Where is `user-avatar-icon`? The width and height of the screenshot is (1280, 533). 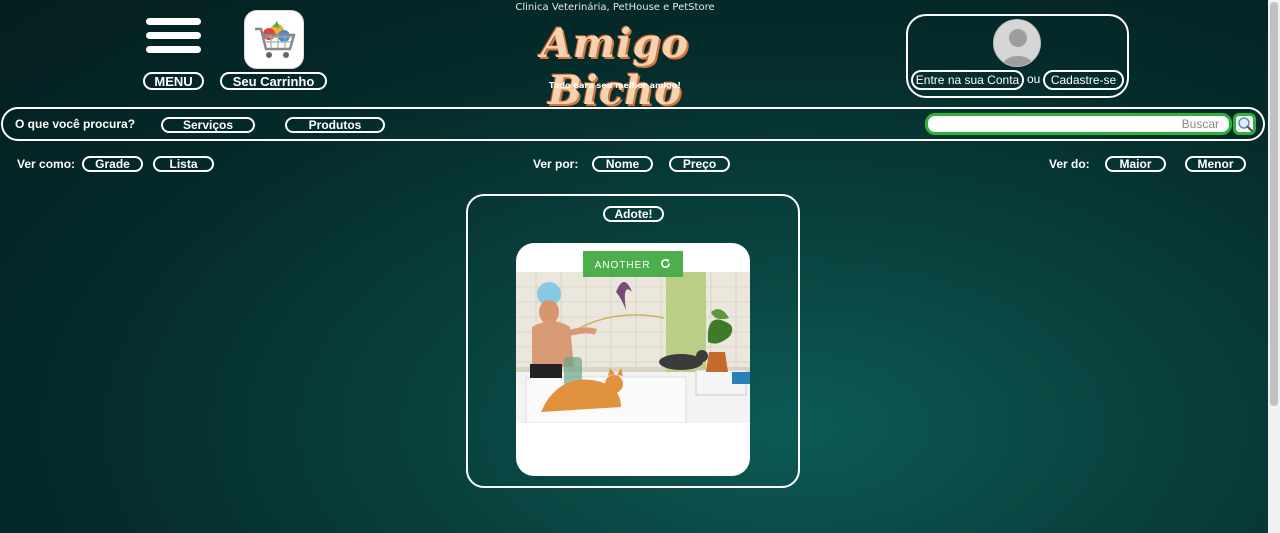
user-avatar-icon is located at coordinates (1017, 43).